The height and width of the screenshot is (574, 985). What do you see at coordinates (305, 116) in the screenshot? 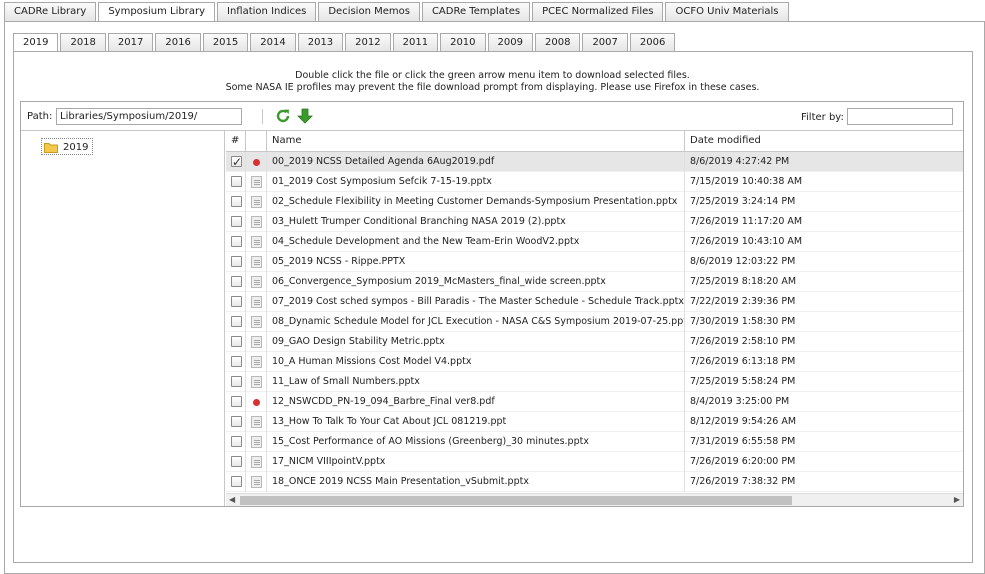
I see `download-arrow-icon` at bounding box center [305, 116].